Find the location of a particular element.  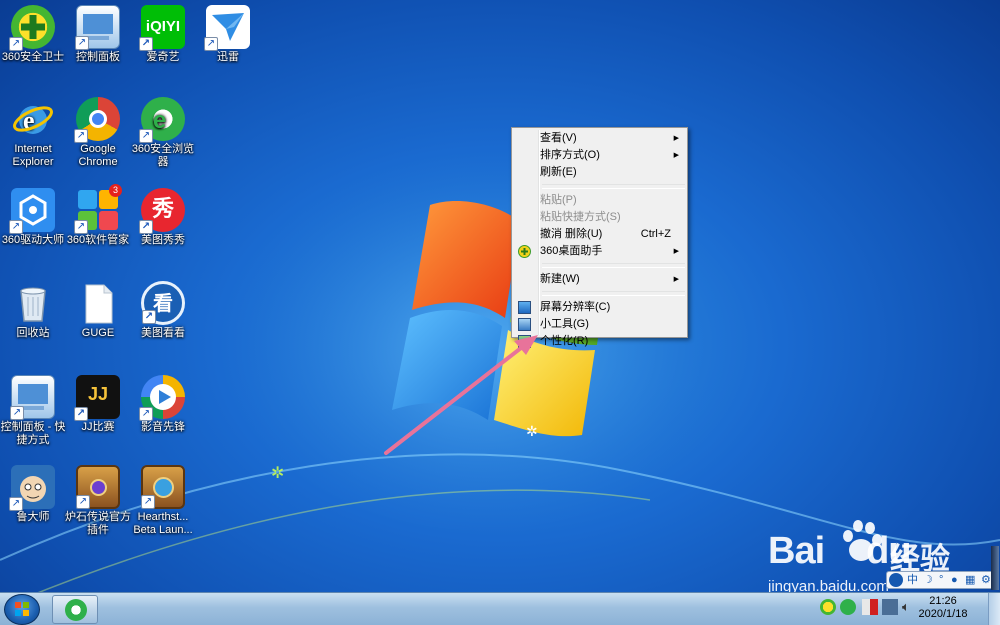

desktop-icon-xunlei: ↗ 迅雷 is located at coordinates (228, 34).